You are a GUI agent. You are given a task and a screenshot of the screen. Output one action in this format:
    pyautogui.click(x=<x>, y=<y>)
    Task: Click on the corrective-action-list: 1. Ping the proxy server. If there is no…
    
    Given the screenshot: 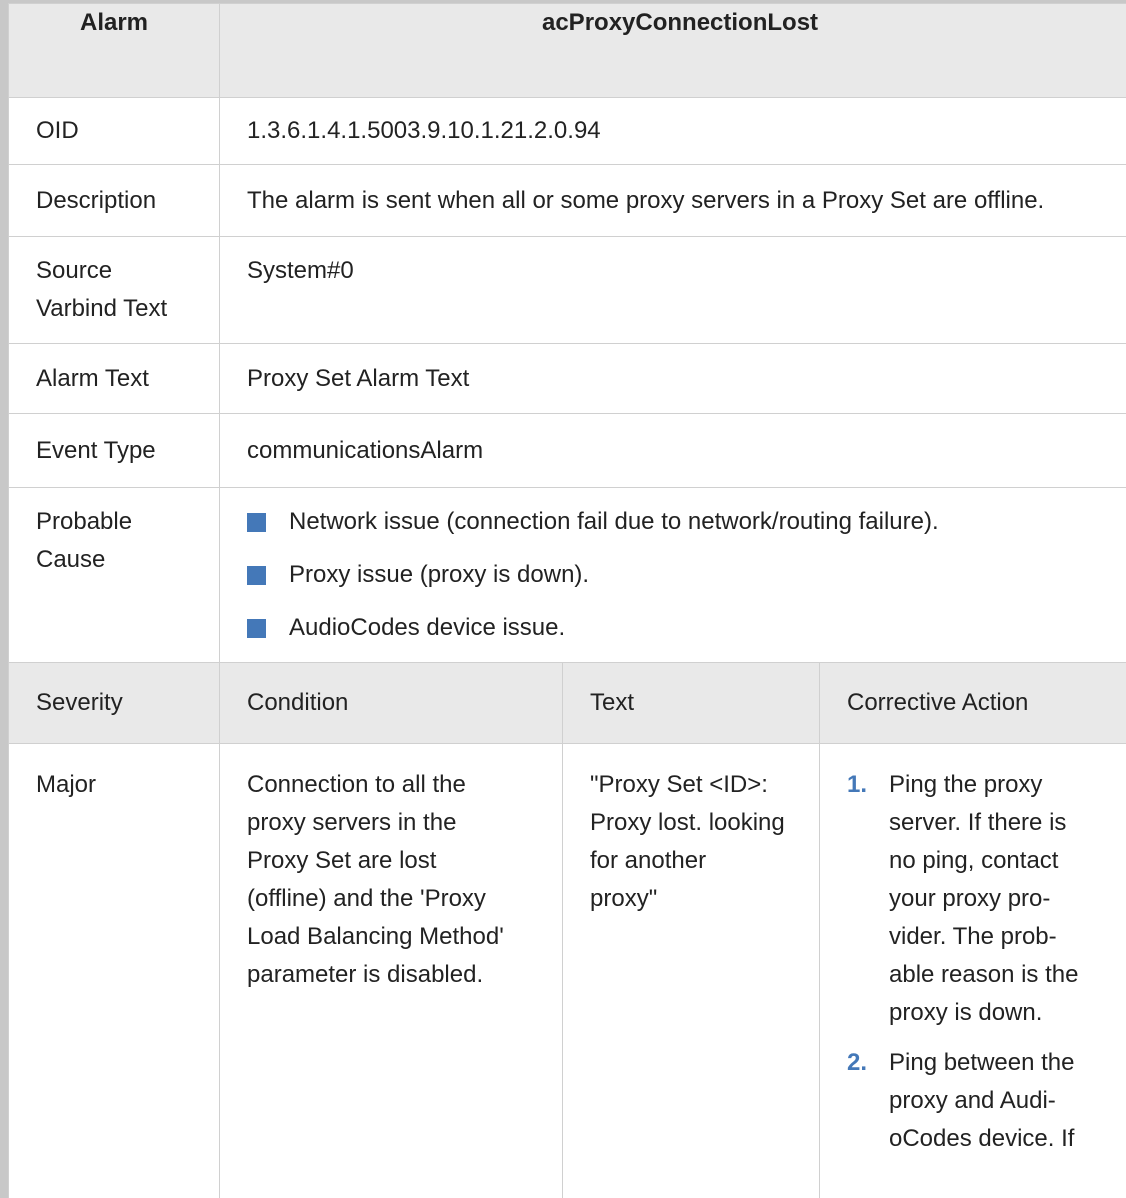 What is the action you would take?
    pyautogui.click(x=986, y=962)
    